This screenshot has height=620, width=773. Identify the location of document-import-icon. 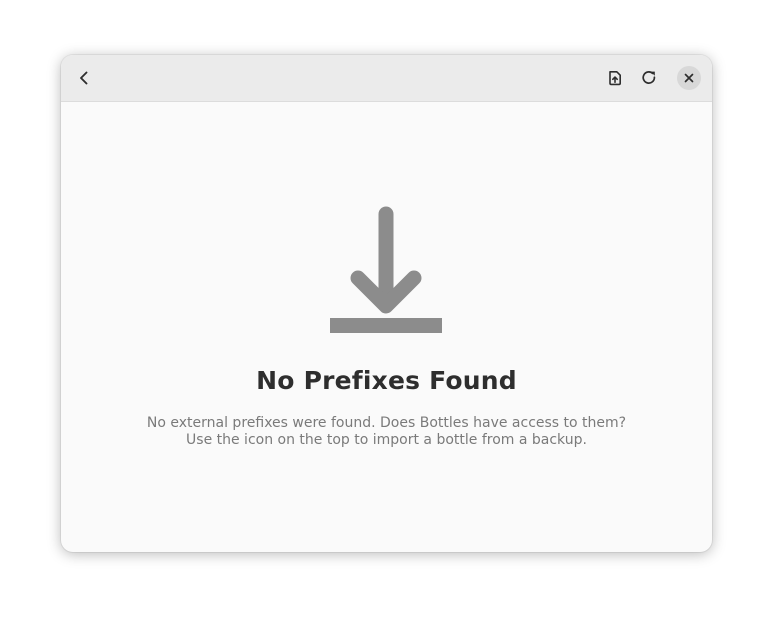
(615, 78).